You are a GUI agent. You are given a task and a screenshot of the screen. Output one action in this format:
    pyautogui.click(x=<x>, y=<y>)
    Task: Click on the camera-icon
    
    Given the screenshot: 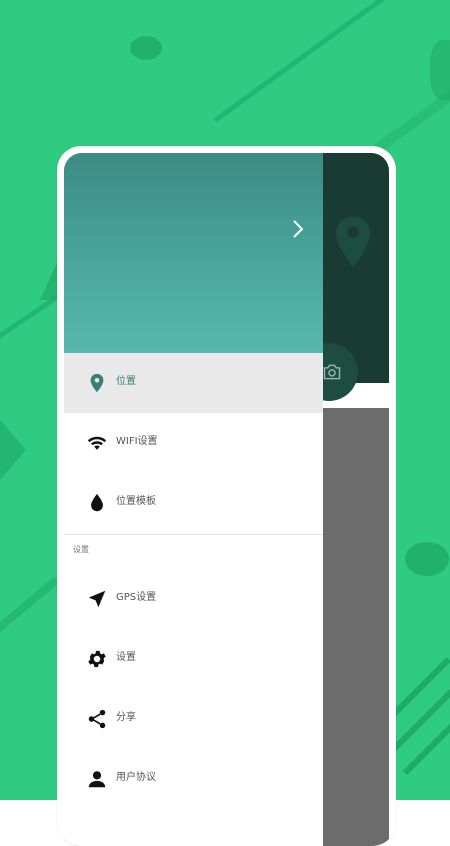 What is the action you would take?
    pyautogui.click(x=332, y=372)
    